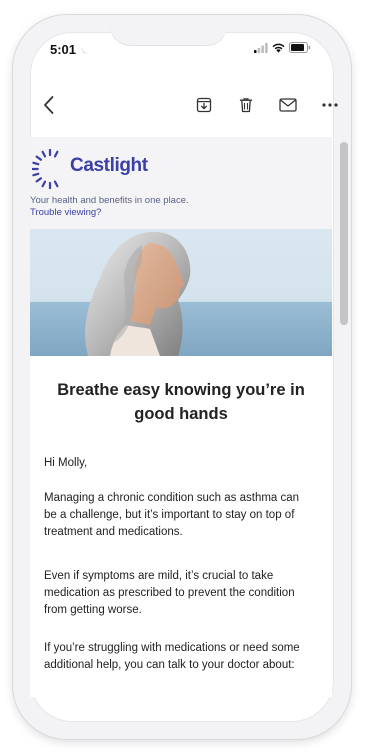 Image resolution: width=365 pixels, height=754 pixels. What do you see at coordinates (300, 47) in the screenshot?
I see `battery-icon` at bounding box center [300, 47].